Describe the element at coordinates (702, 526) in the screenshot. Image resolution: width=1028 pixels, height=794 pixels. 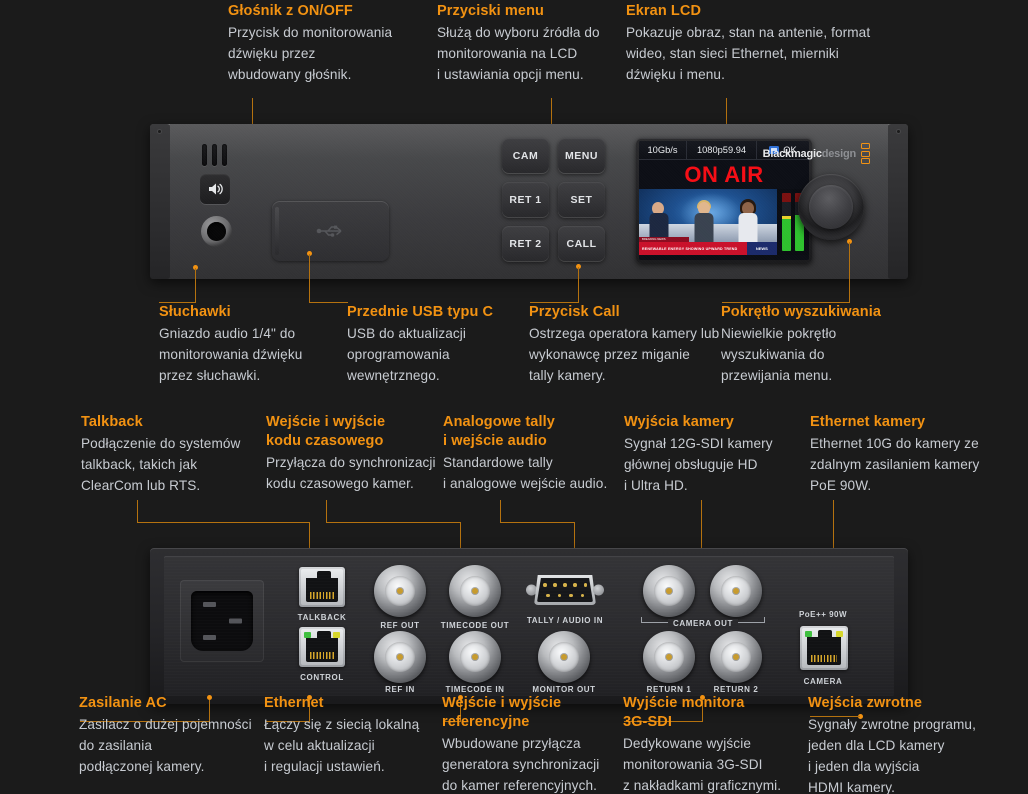
I see `leader-line-camera-out` at that location.